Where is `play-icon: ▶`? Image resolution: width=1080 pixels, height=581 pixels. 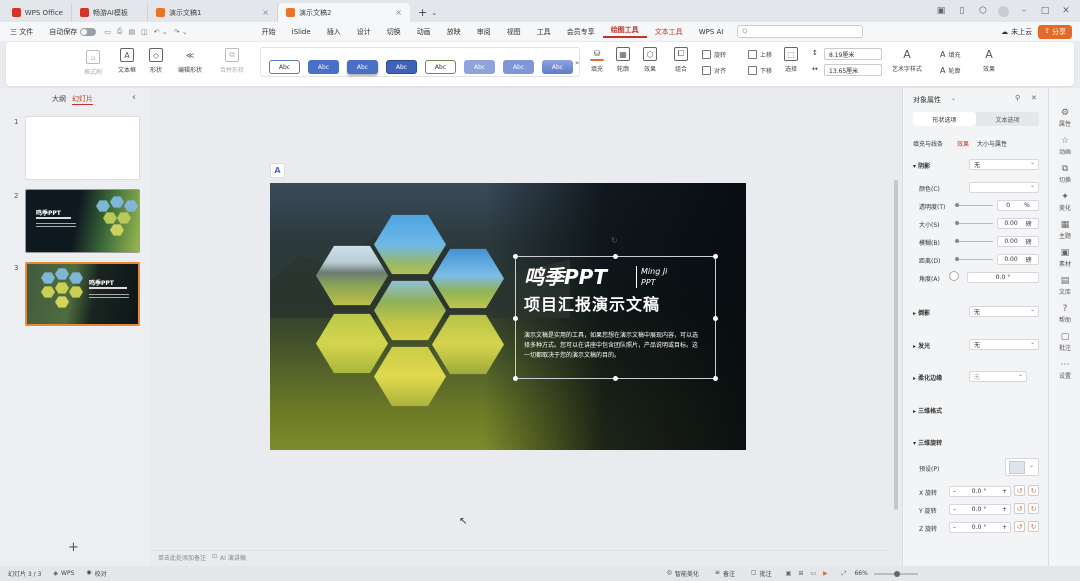
play-icon: ▶ is located at coordinates (825, 573).